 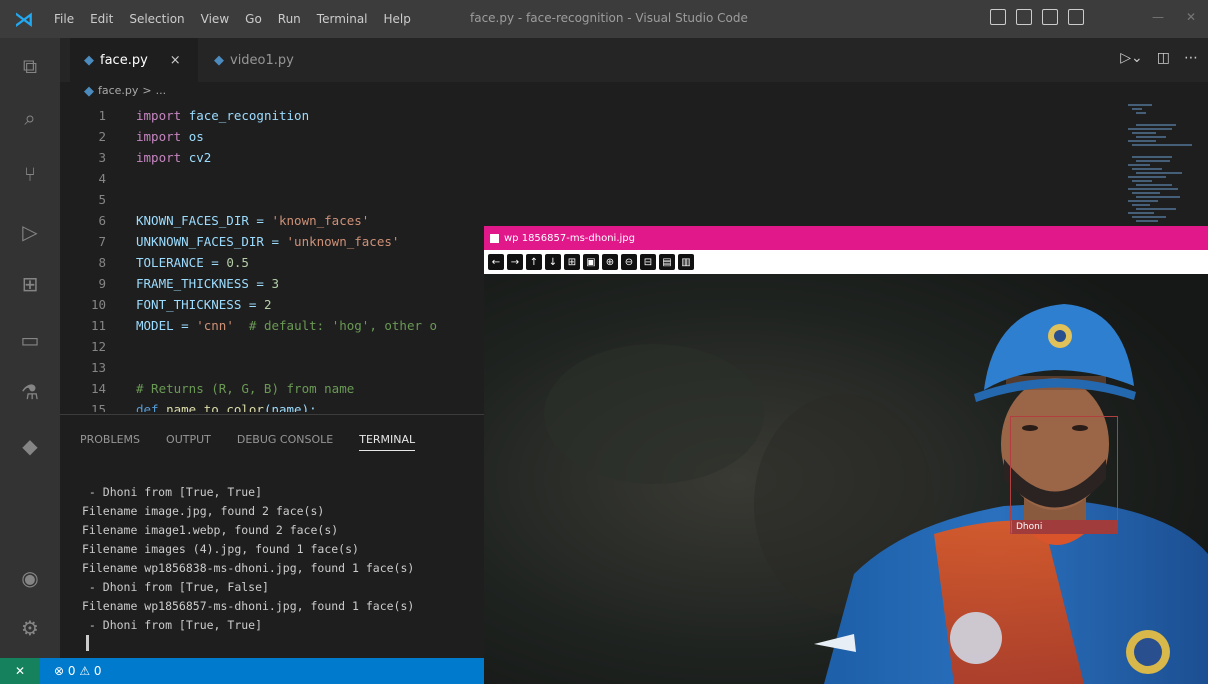 What do you see at coordinates (102, 262) in the screenshot?
I see `line-number: 8` at bounding box center [102, 262].